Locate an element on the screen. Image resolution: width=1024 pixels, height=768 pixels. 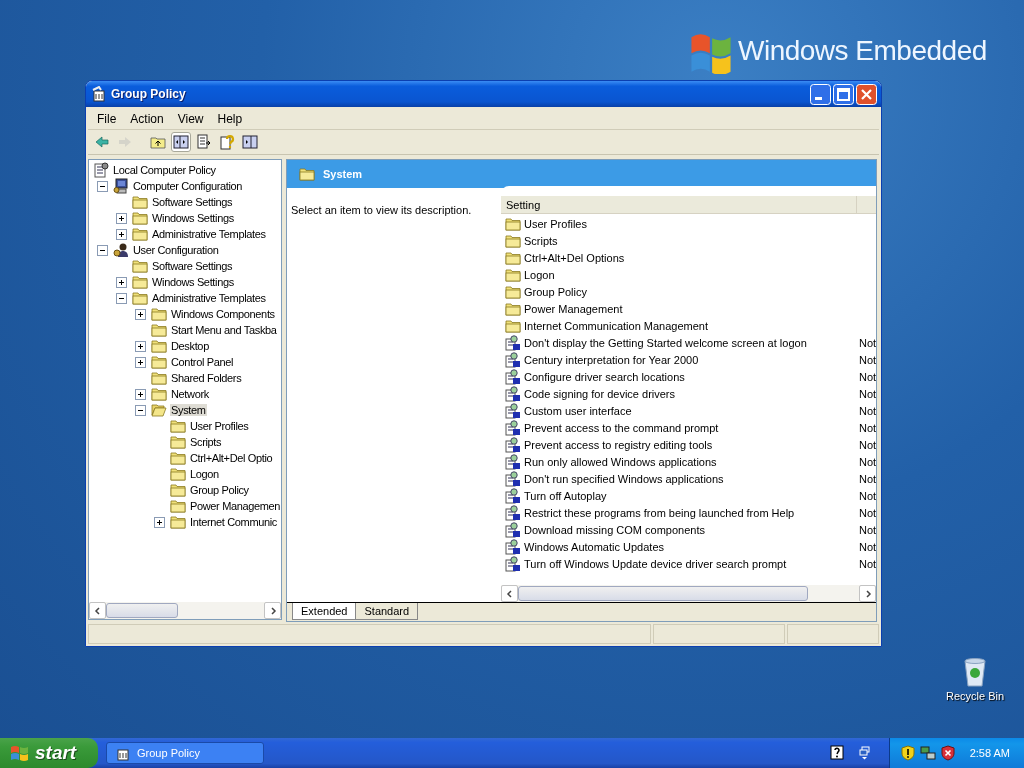
setting-name: Restrict these programs from being launched from Help is located at coordinates (690, 512).